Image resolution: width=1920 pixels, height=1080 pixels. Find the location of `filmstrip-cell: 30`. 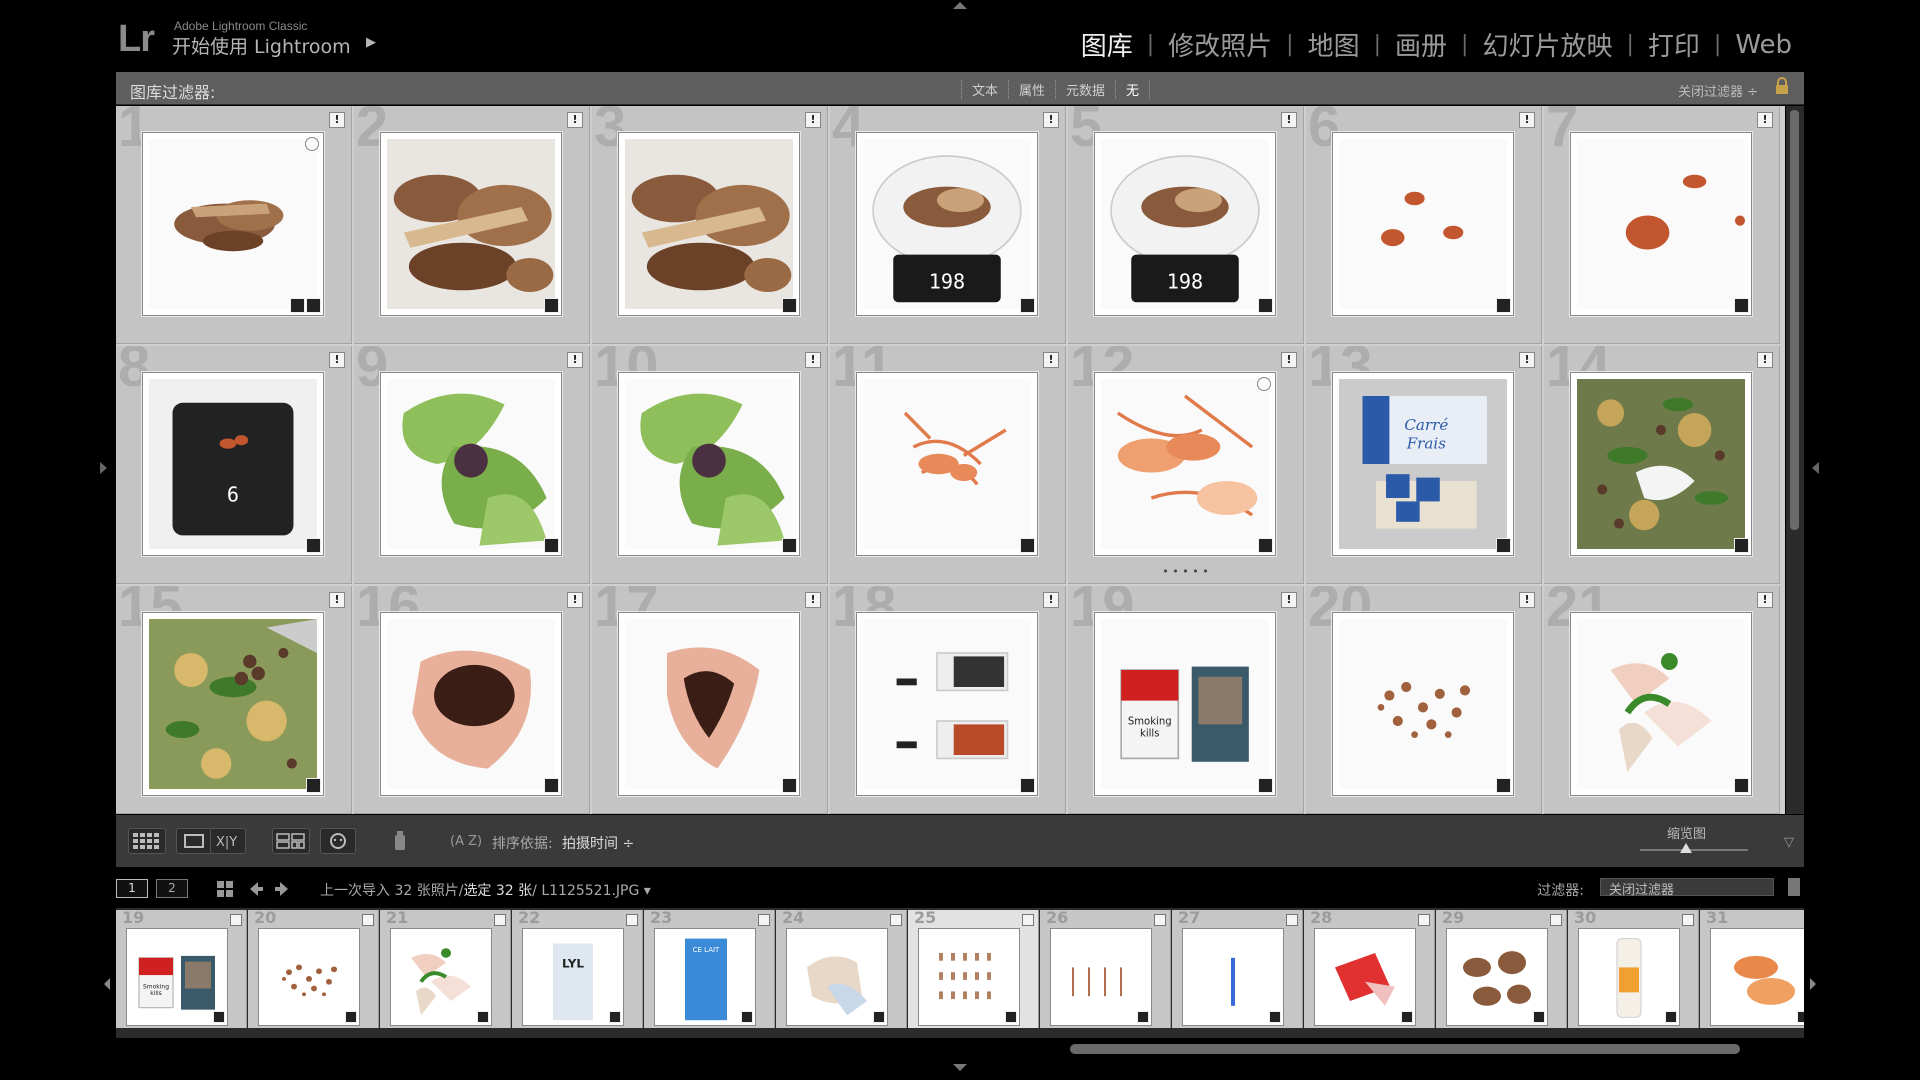

filmstrip-cell: 30 is located at coordinates (1633, 968).